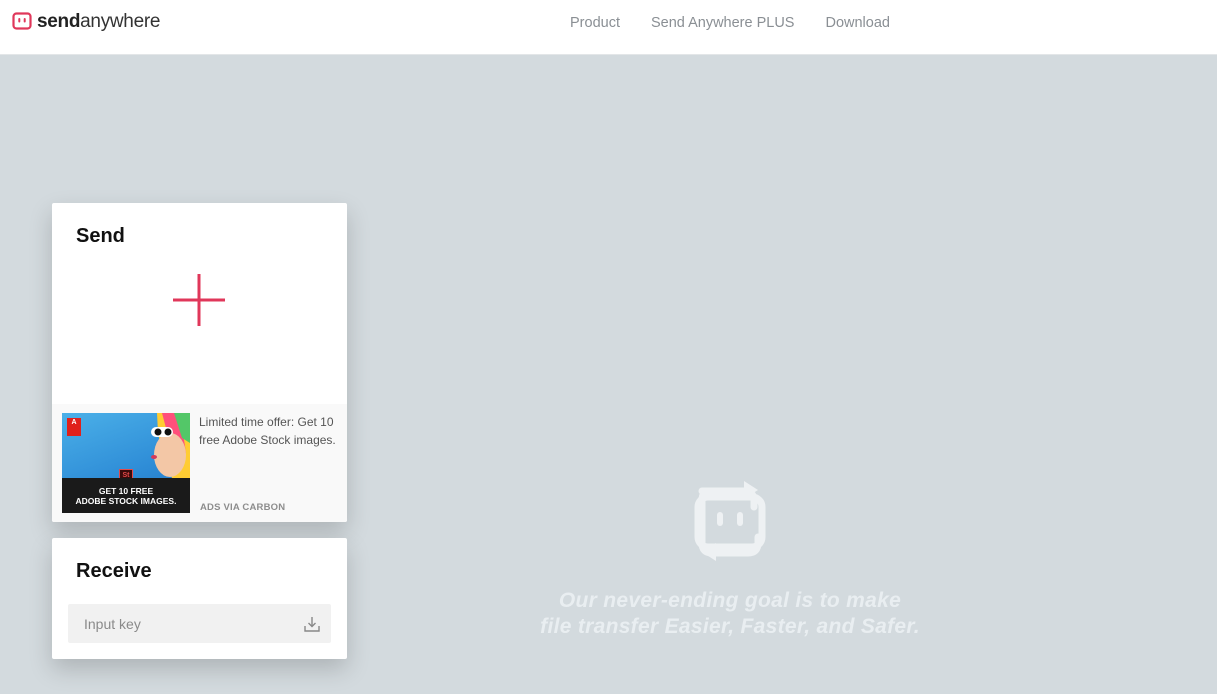 Image resolution: width=1217 pixels, height=694 pixels. What do you see at coordinates (199, 598) in the screenshot?
I see `receive-card: Receive` at bounding box center [199, 598].